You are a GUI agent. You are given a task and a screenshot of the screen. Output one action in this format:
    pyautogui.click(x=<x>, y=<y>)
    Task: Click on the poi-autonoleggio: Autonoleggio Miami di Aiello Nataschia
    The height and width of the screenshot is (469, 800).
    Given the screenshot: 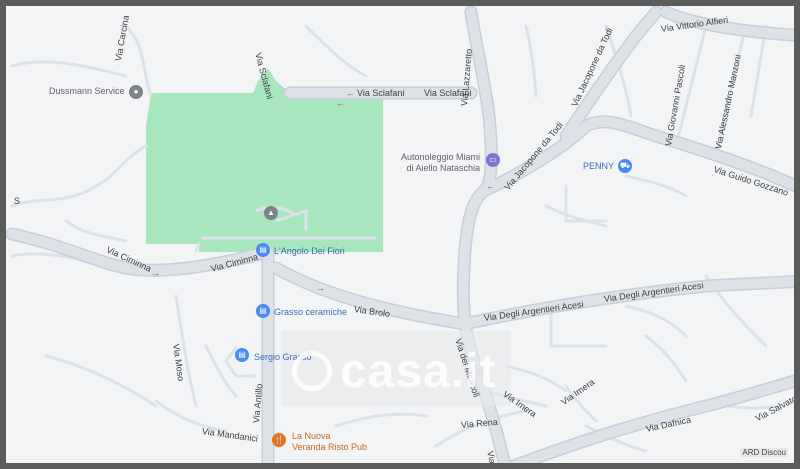 What is the action you would take?
    pyautogui.click(x=440, y=163)
    